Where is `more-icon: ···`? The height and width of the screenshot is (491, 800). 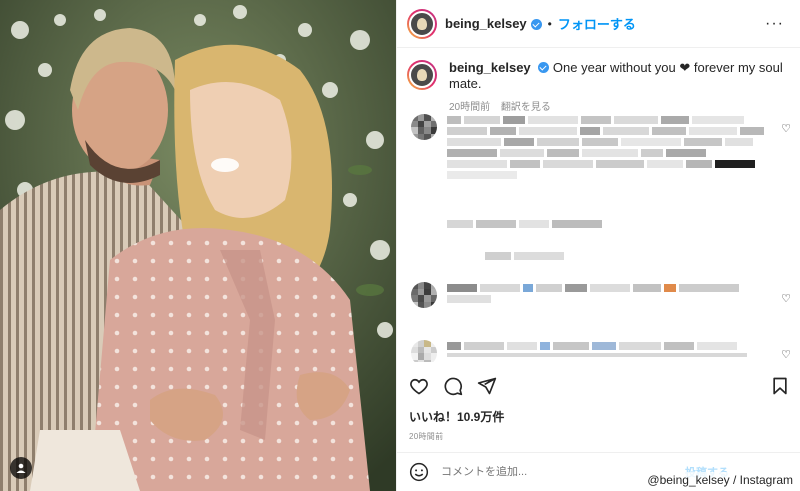
more-icon: ··· is located at coordinates (777, 24).